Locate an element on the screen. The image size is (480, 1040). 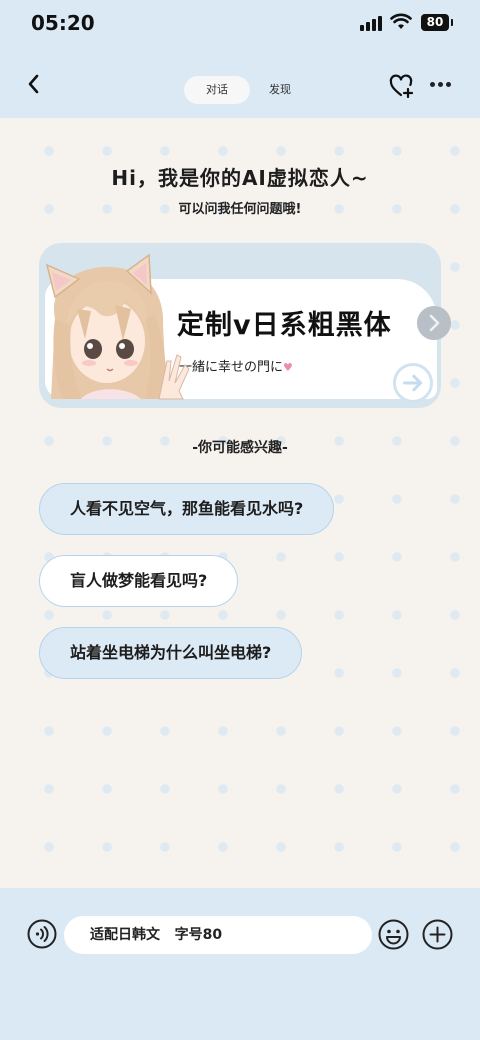
status-time: 05:20 is located at coordinates (63, 23).